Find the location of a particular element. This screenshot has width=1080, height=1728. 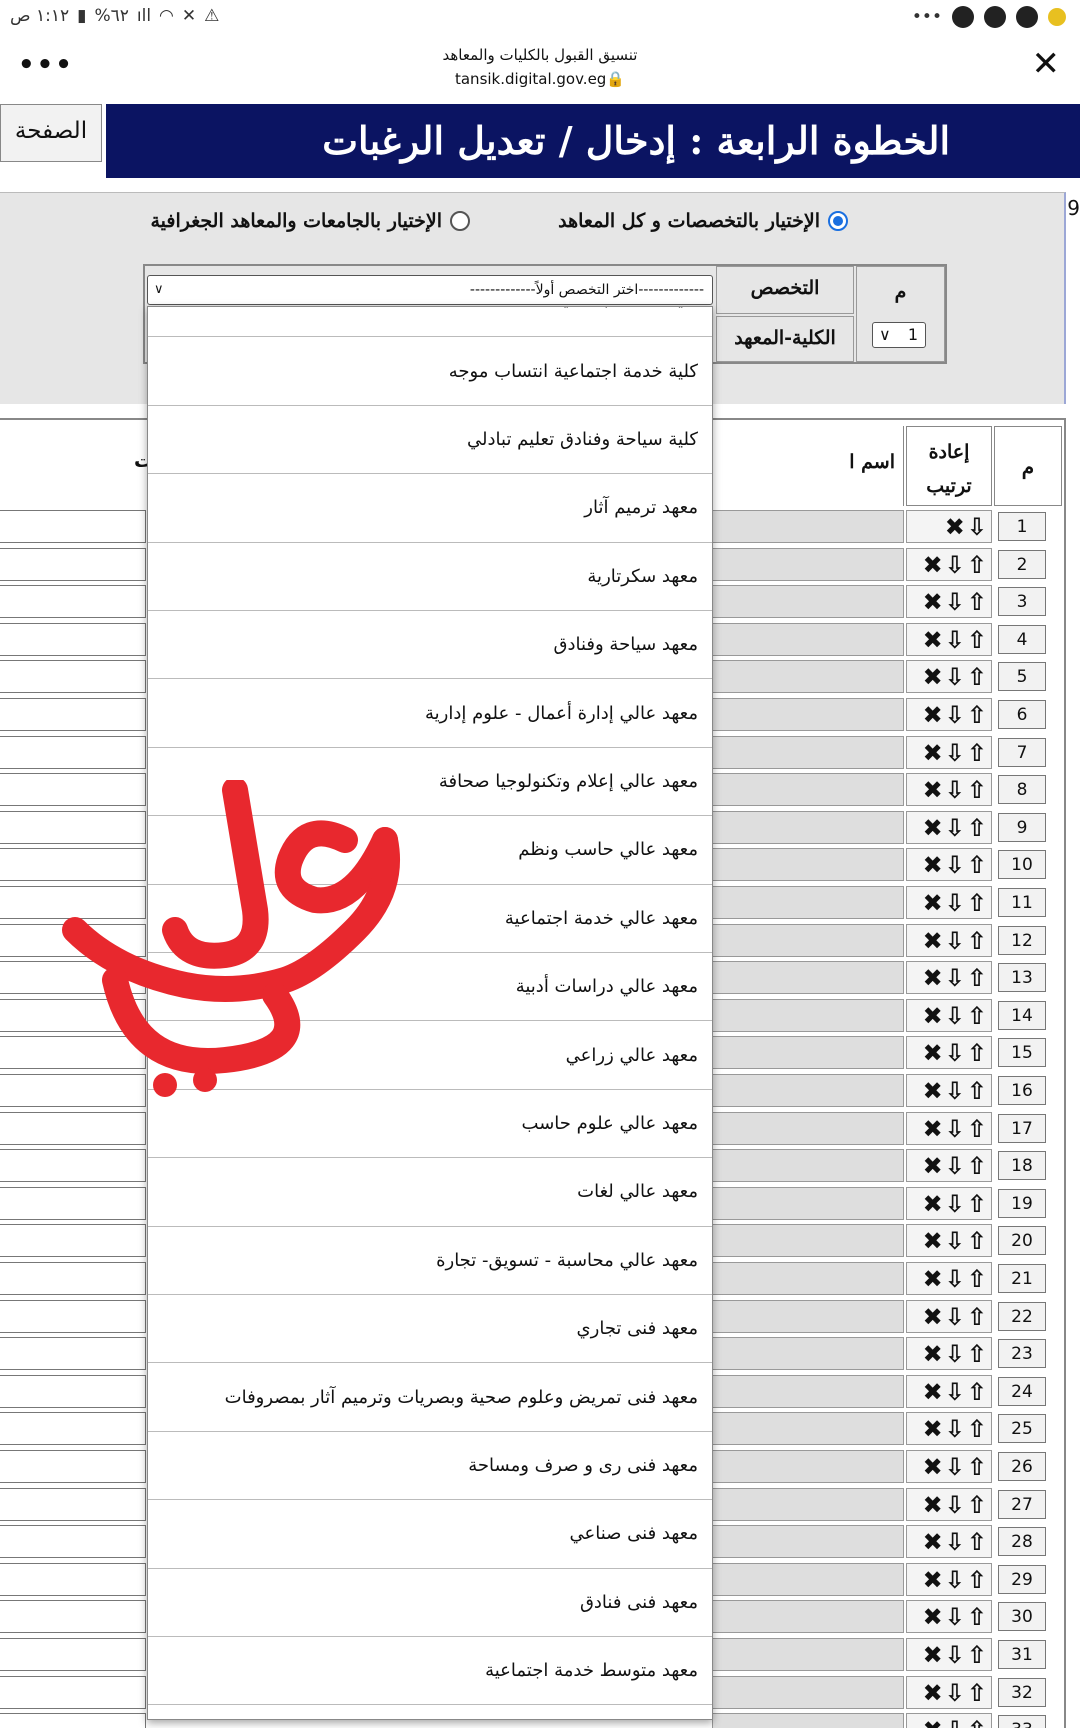

row-number: 24 is located at coordinates (1022, 1391).